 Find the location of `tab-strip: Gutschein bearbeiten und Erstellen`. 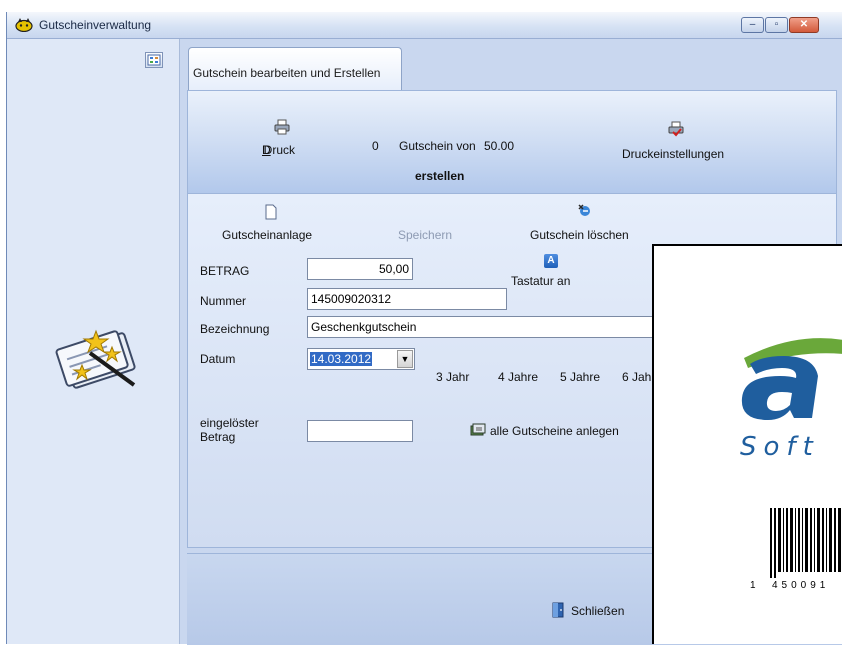

tab-strip: Gutschein bearbeiten und Erstellen is located at coordinates (511, 65).